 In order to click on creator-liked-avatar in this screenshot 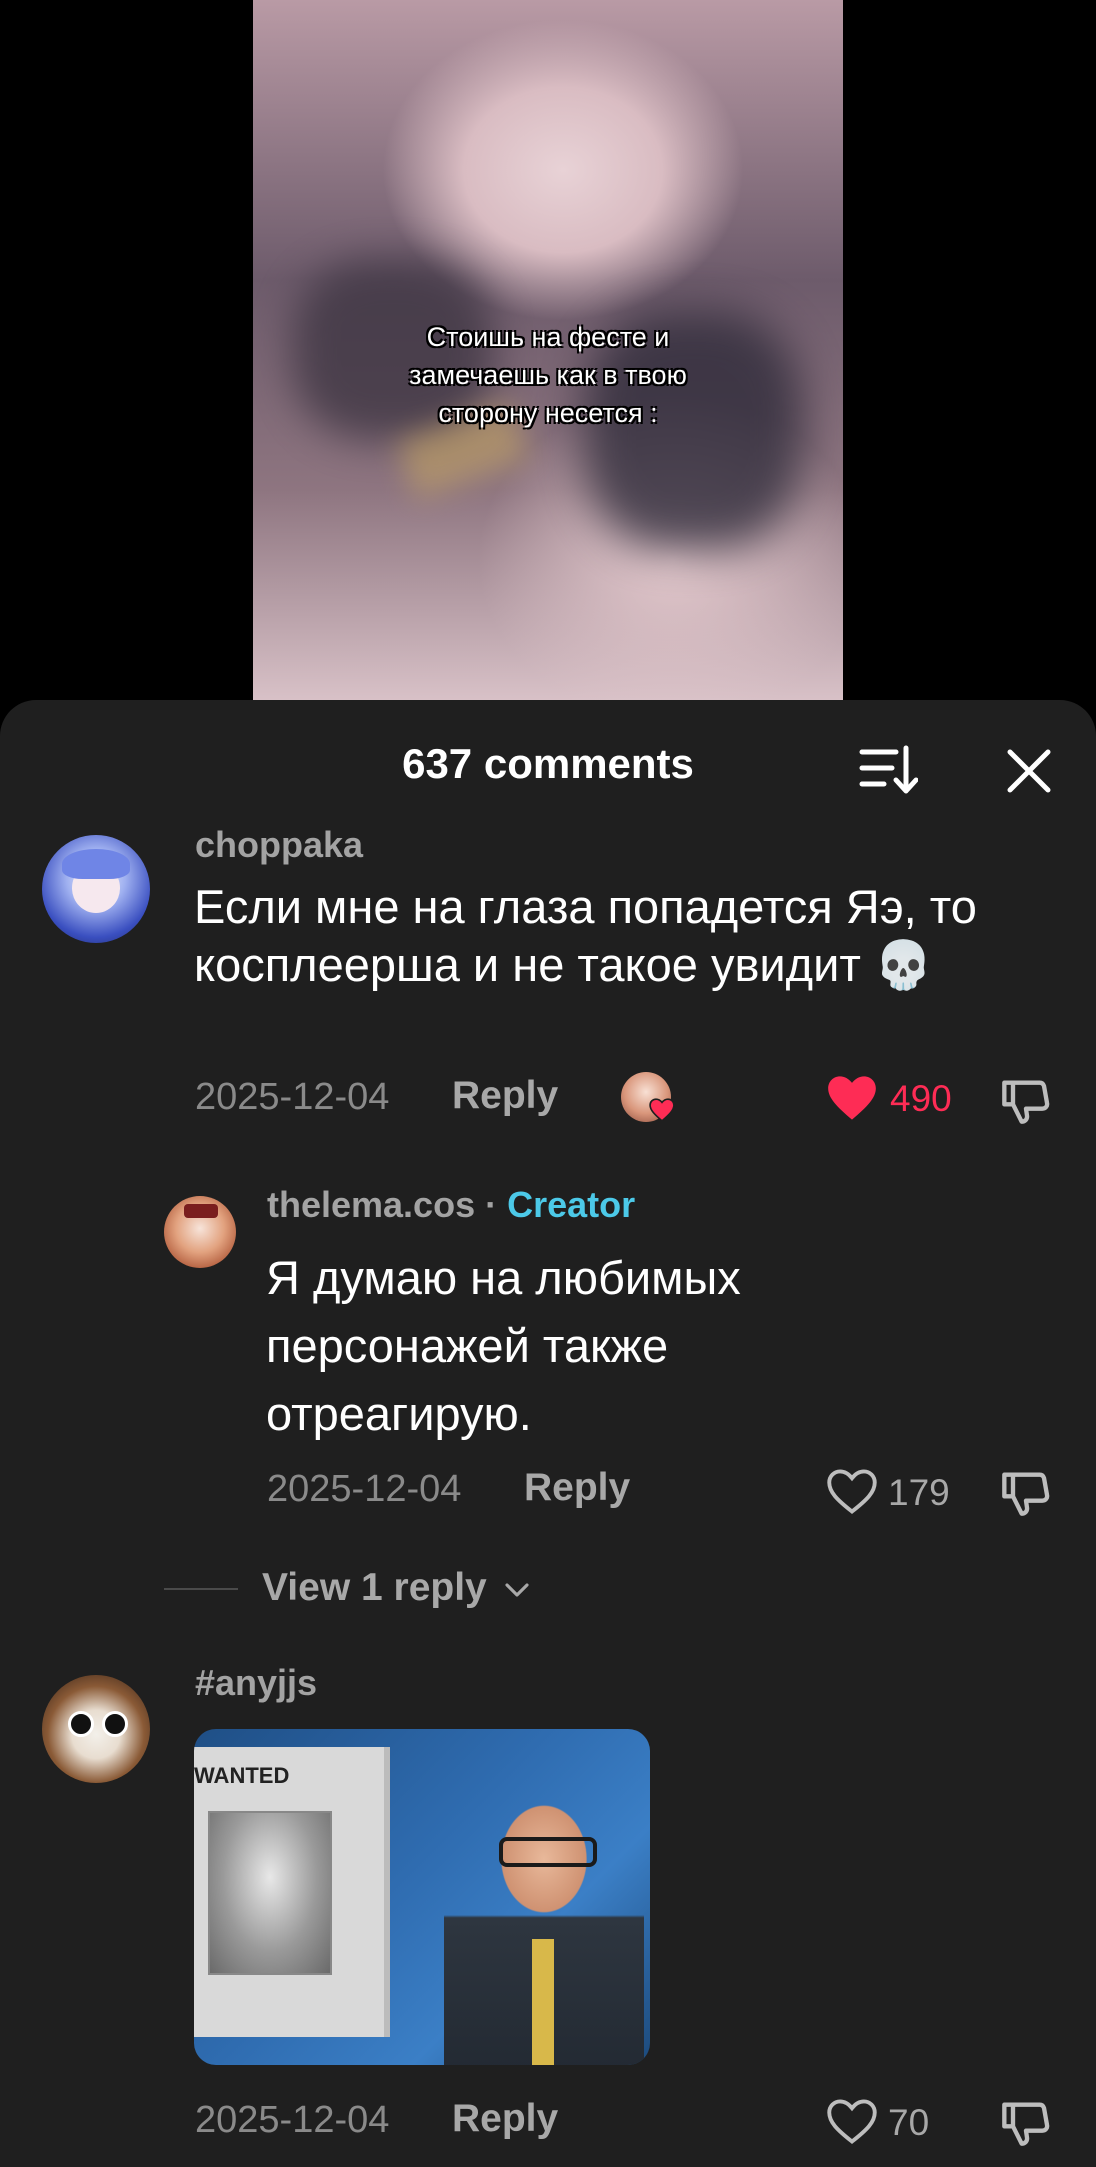, I will do `click(648, 1097)`.